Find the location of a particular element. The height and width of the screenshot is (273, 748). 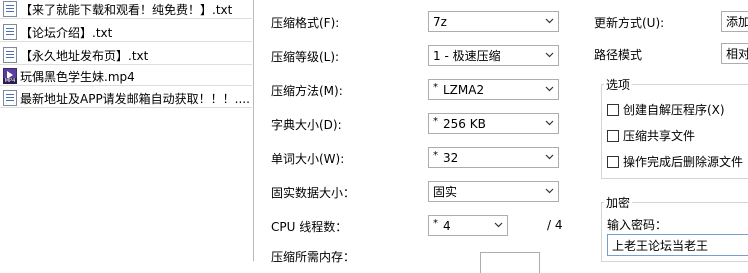

password-label: 输入密码： is located at coordinates (637, 225).